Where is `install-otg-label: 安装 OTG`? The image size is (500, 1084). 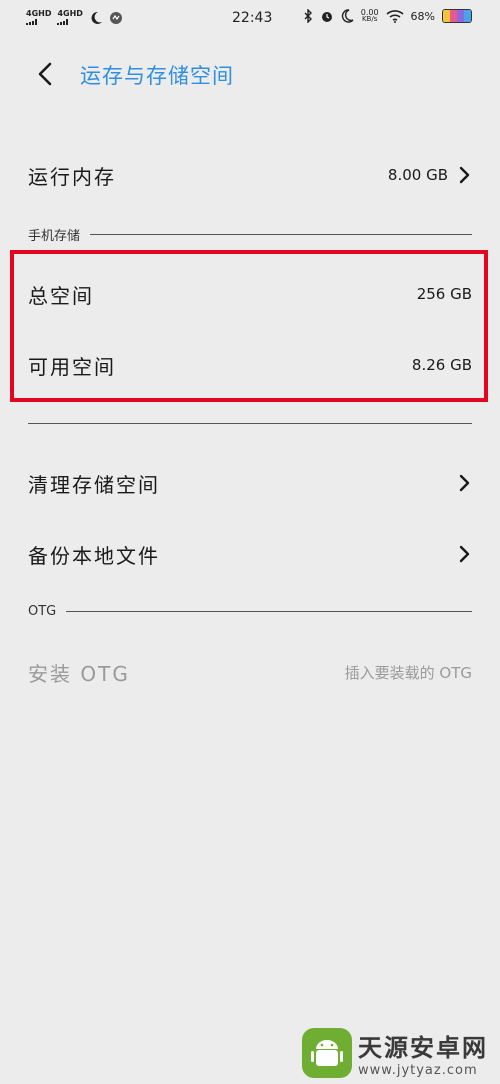 install-otg-label: 安装 OTG is located at coordinates (79, 673).